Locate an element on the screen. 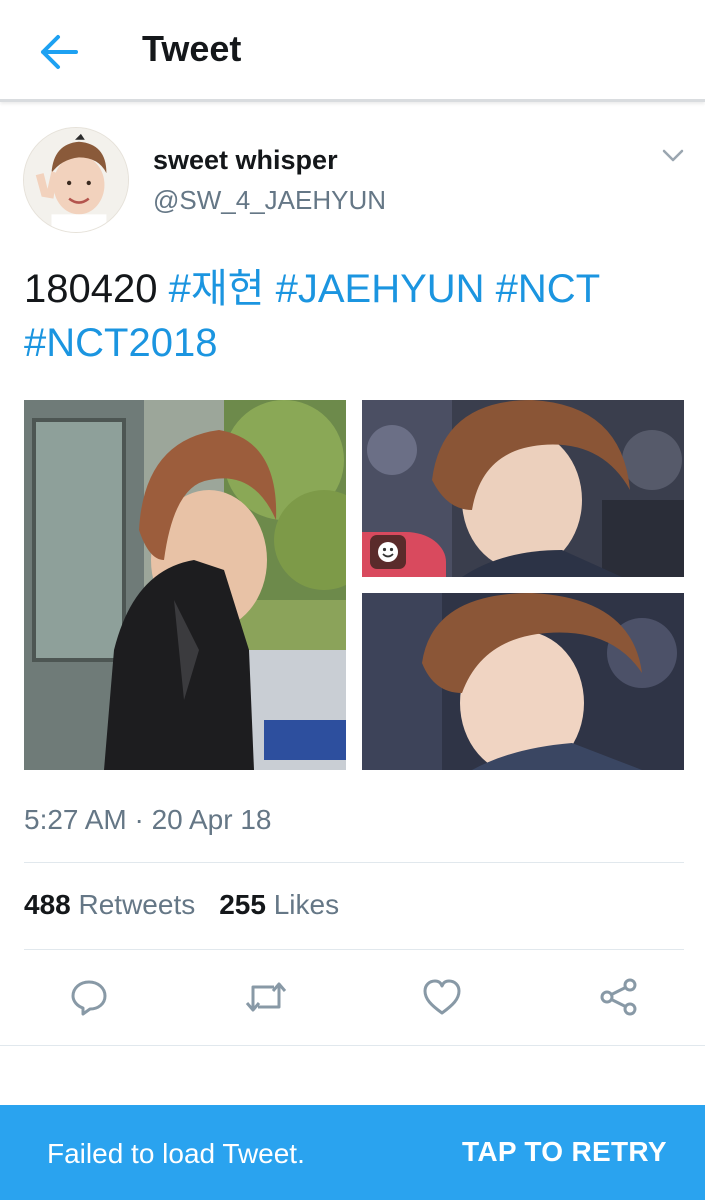 The height and width of the screenshot is (1200, 705). retweet-icon is located at coordinates (266, 997).